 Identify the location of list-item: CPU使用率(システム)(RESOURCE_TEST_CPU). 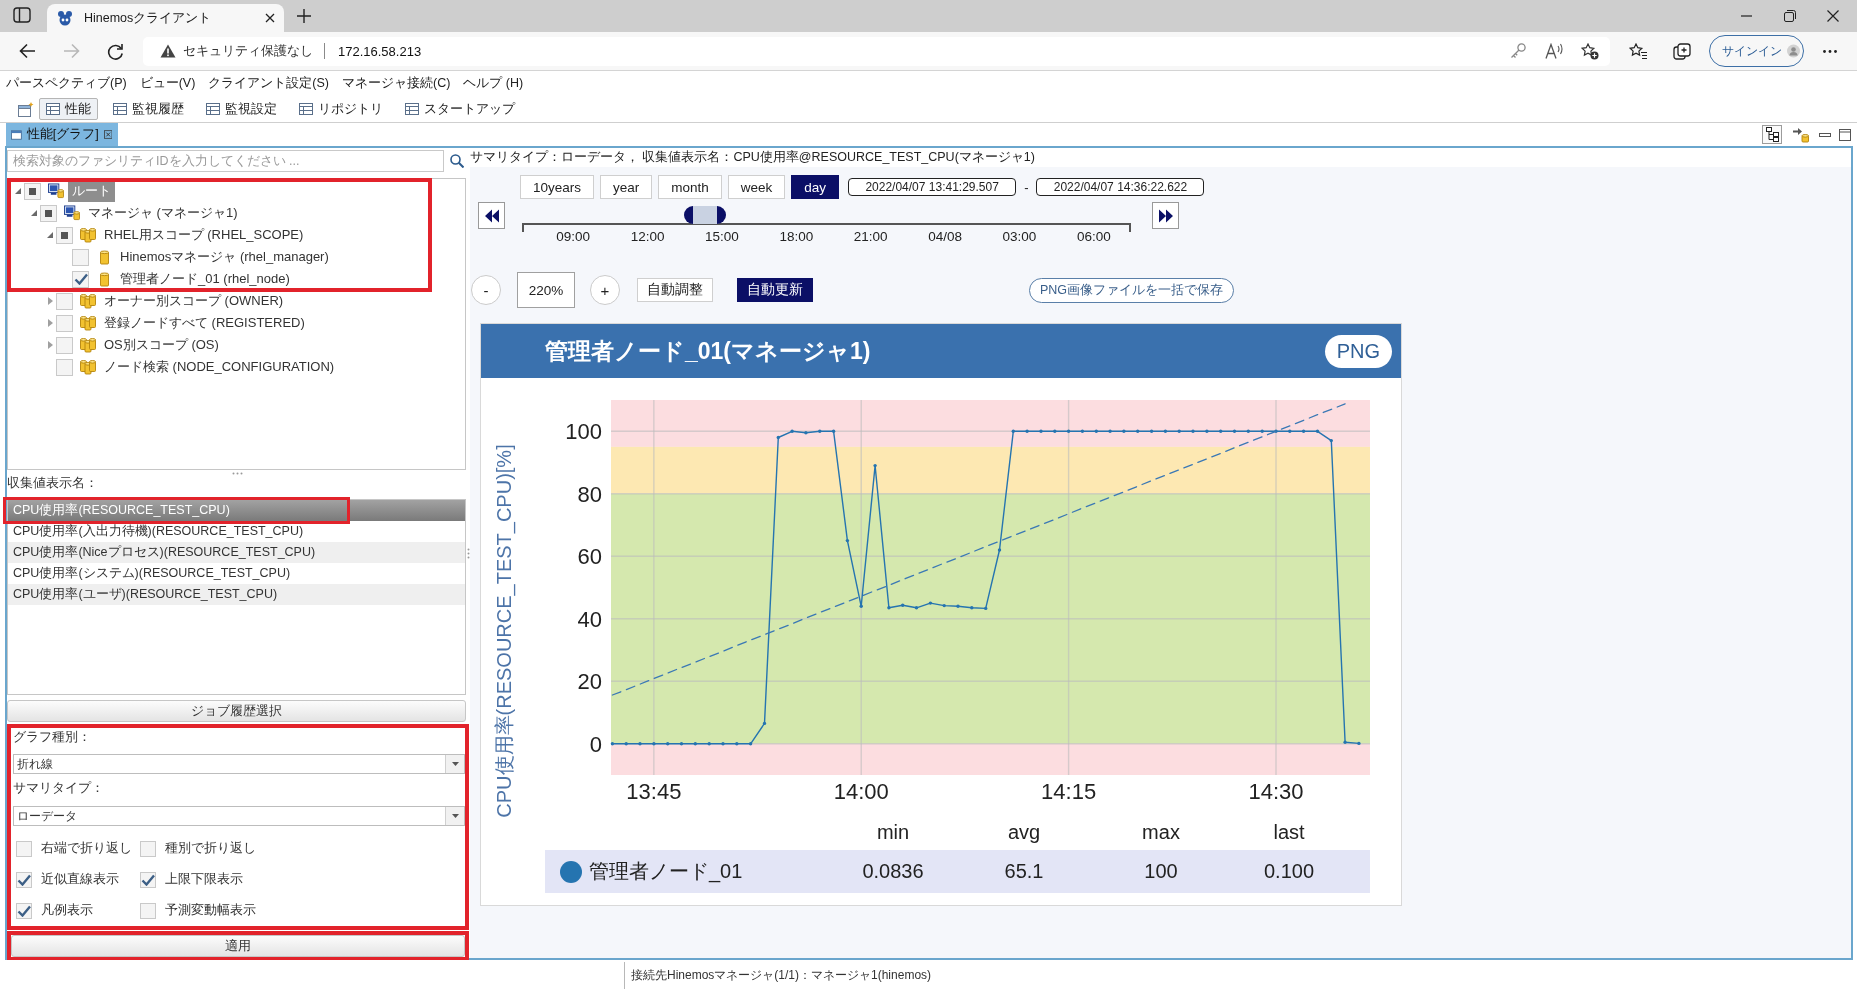
(236, 573).